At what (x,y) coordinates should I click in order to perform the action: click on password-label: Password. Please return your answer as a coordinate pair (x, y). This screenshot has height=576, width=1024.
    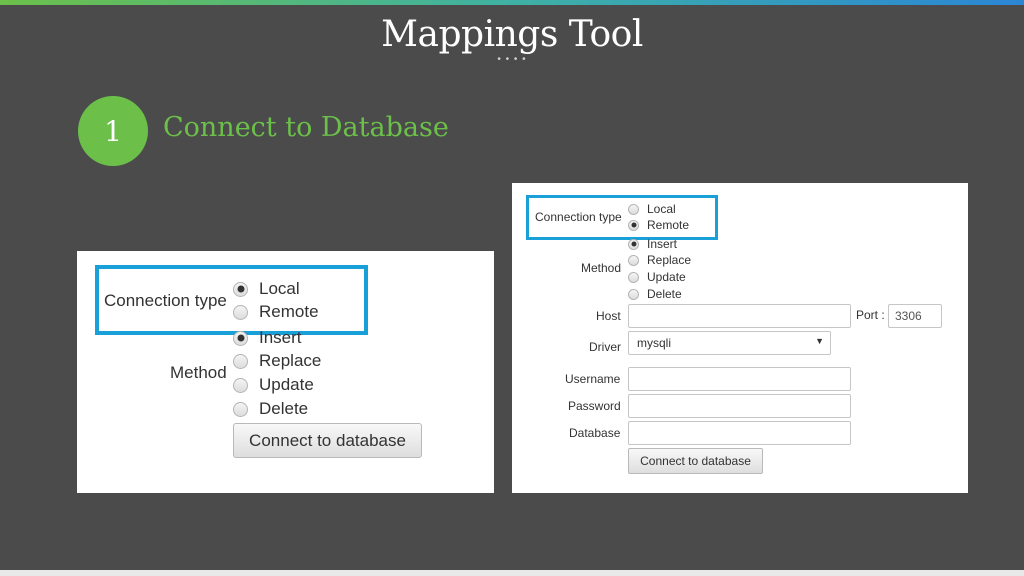
    Looking at the image, I should click on (594, 406).